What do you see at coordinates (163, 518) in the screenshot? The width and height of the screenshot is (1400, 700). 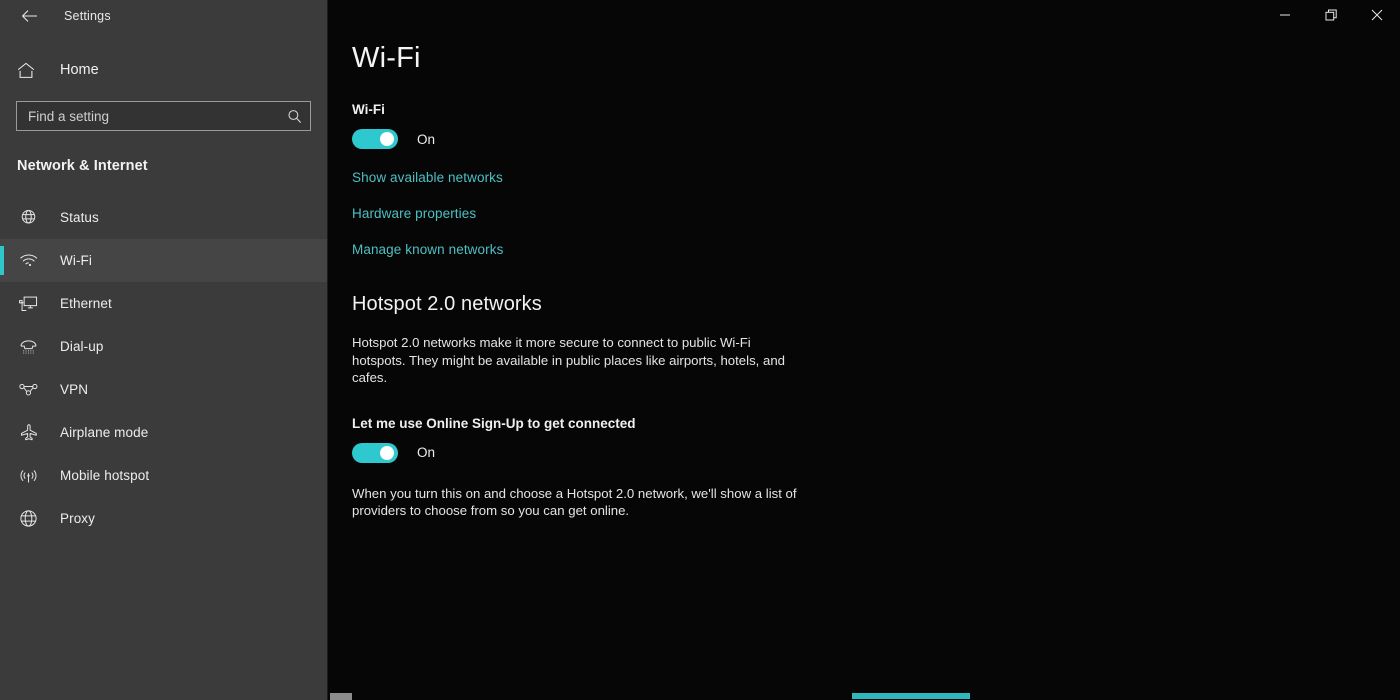 I see `sidebar-item-proxy: Proxy` at bounding box center [163, 518].